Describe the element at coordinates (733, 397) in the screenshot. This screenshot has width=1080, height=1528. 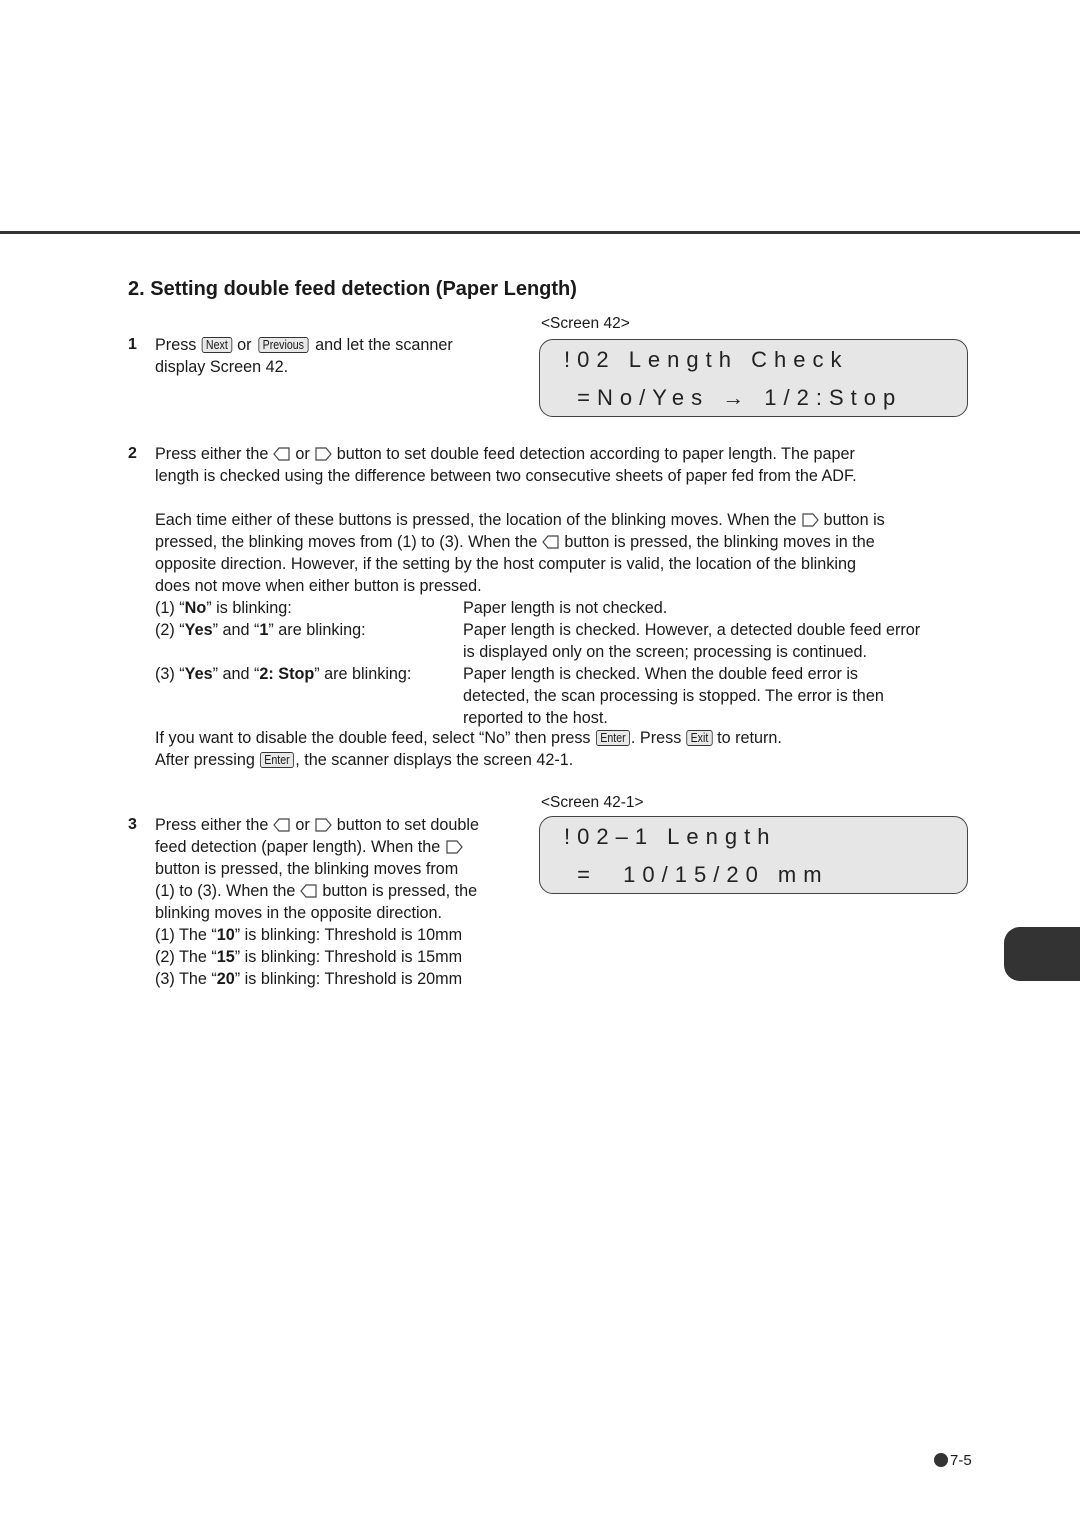
I see `lcd-line-2: =No/Yes → 1/2:Stop` at that location.